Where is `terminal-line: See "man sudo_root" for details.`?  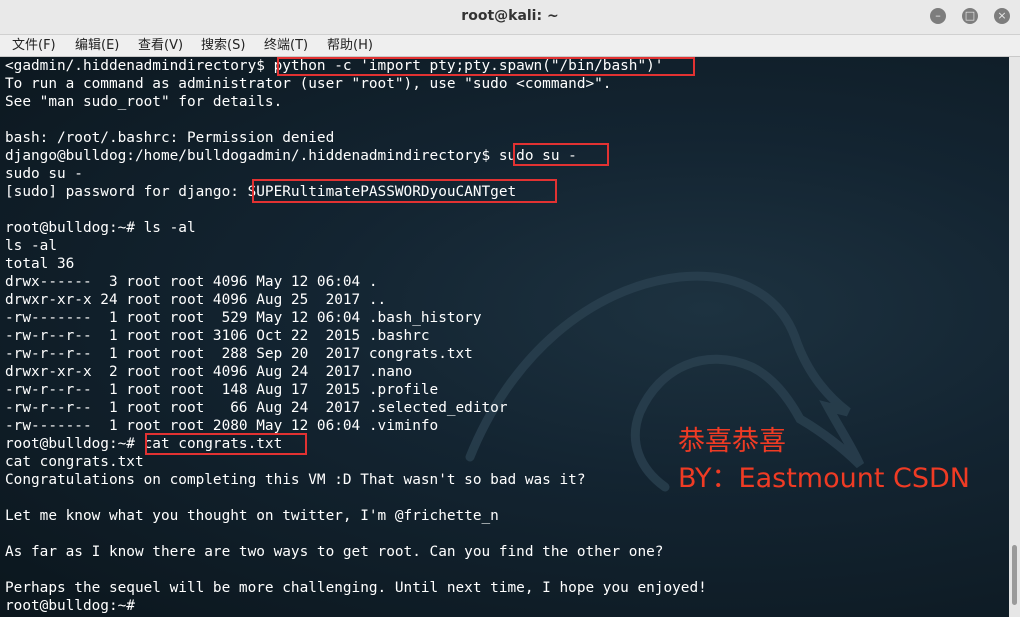 terminal-line: See "man sudo_root" for details. is located at coordinates (144, 102).